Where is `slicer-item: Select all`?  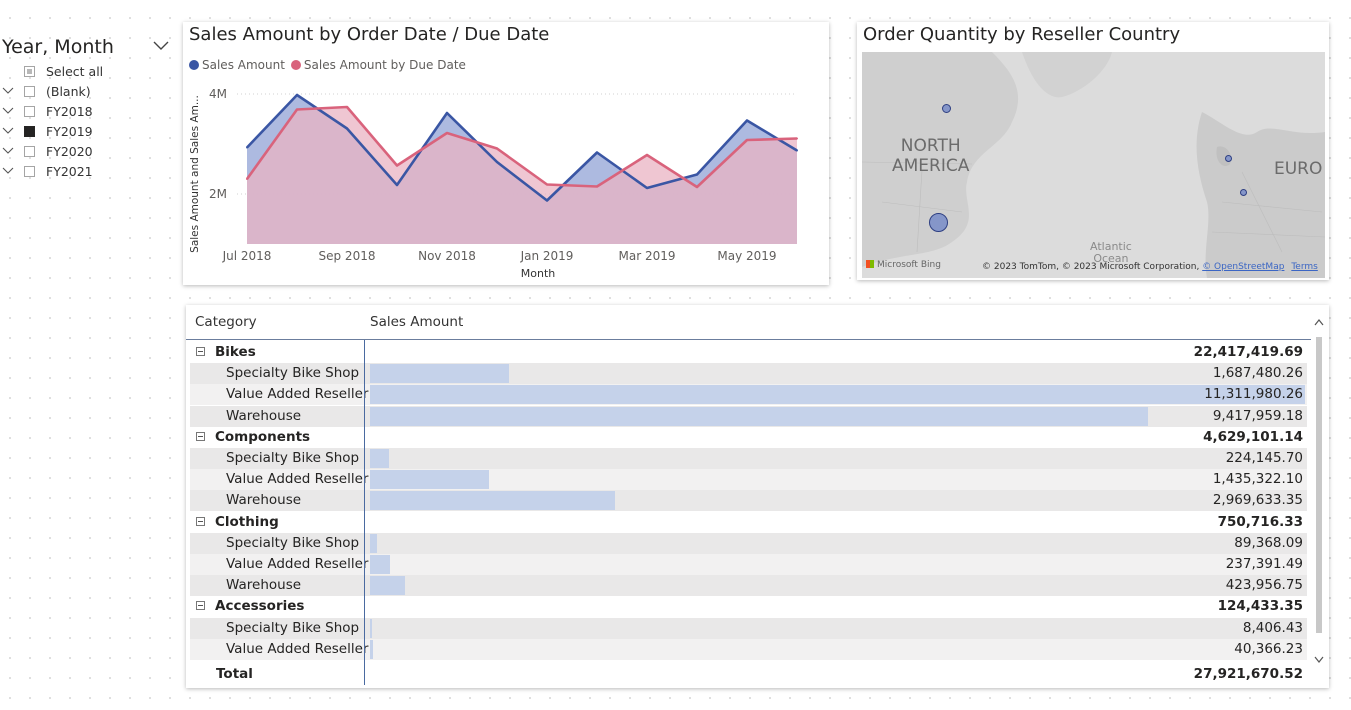
slicer-item: Select all is located at coordinates (87, 72).